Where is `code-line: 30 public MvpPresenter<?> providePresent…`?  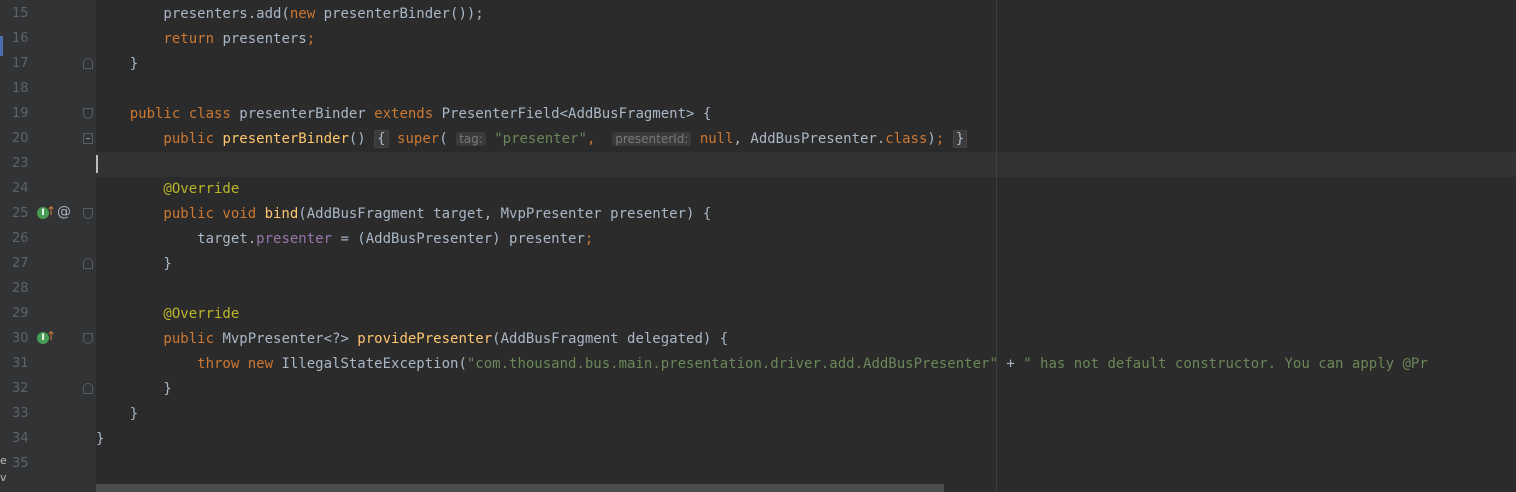
code-line: 30 public MvpPresenter<?> providePresent… is located at coordinates (758, 339).